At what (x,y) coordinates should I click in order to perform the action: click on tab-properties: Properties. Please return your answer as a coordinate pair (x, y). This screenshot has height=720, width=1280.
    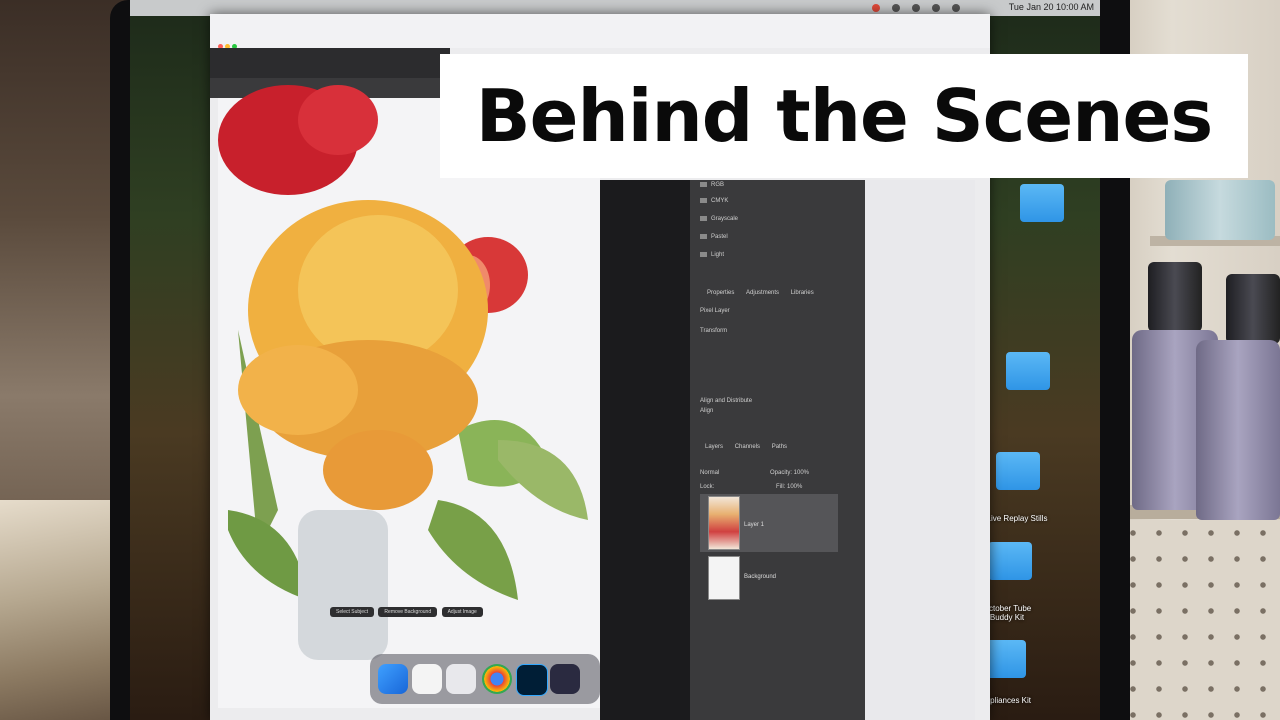
    Looking at the image, I should click on (720, 293).